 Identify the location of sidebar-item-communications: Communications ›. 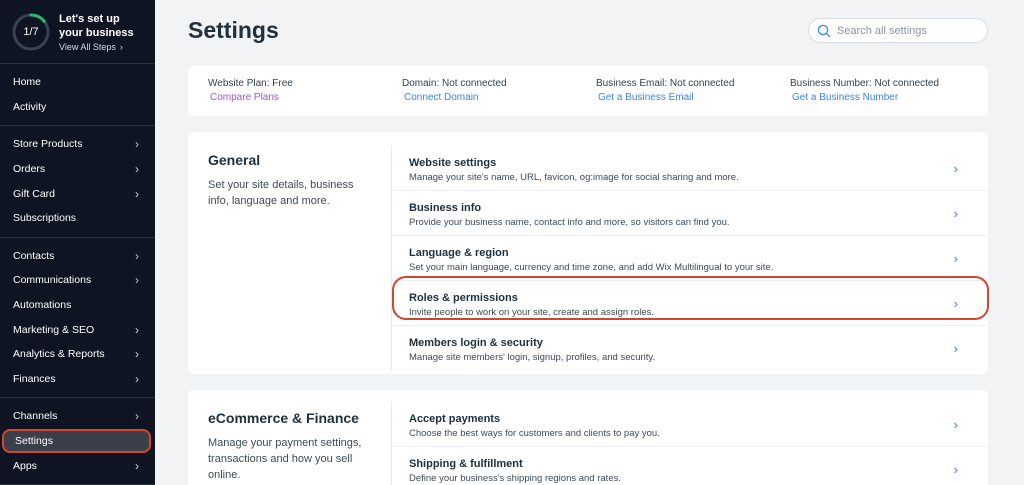
(77, 280).